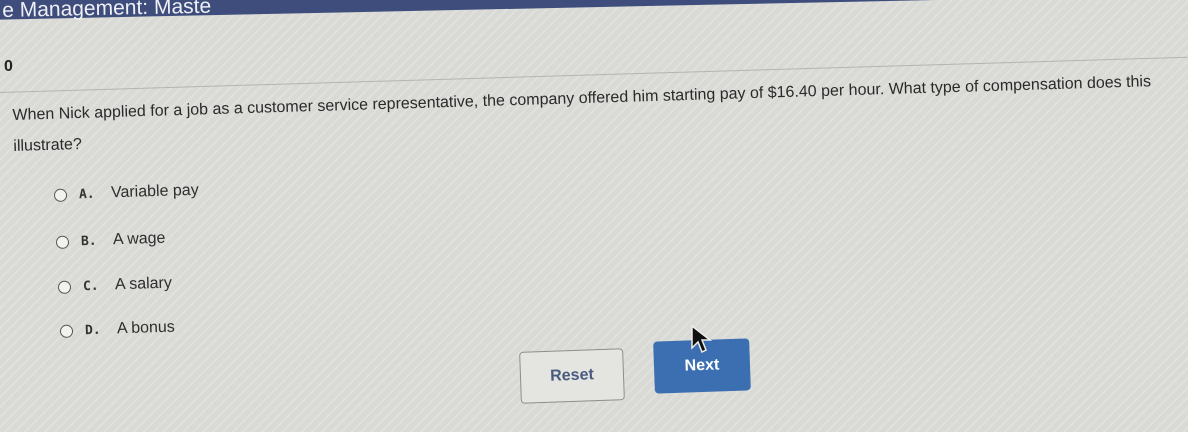 The image size is (1188, 432). Describe the element at coordinates (88, 241) in the screenshot. I see `option-letter: B.` at that location.